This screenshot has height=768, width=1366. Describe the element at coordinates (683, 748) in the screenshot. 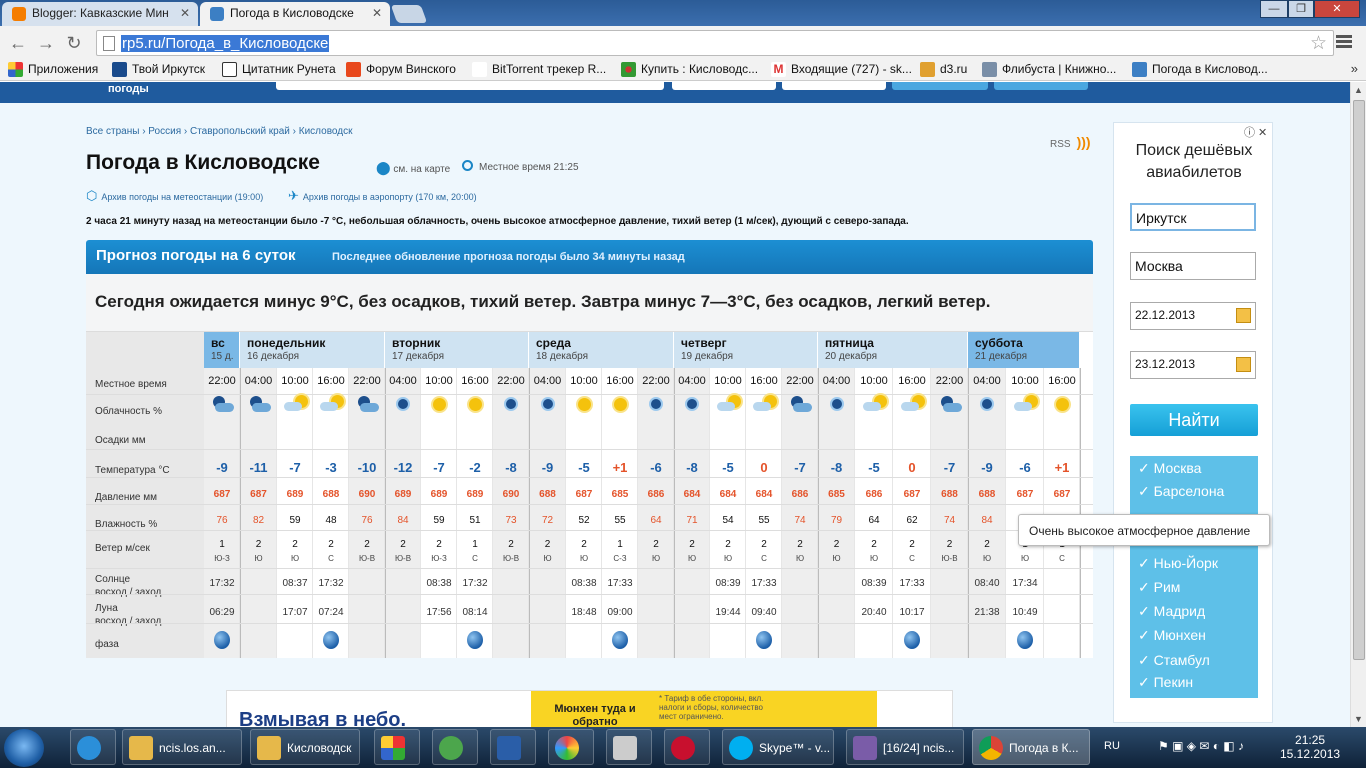

I see `opera-icon` at that location.